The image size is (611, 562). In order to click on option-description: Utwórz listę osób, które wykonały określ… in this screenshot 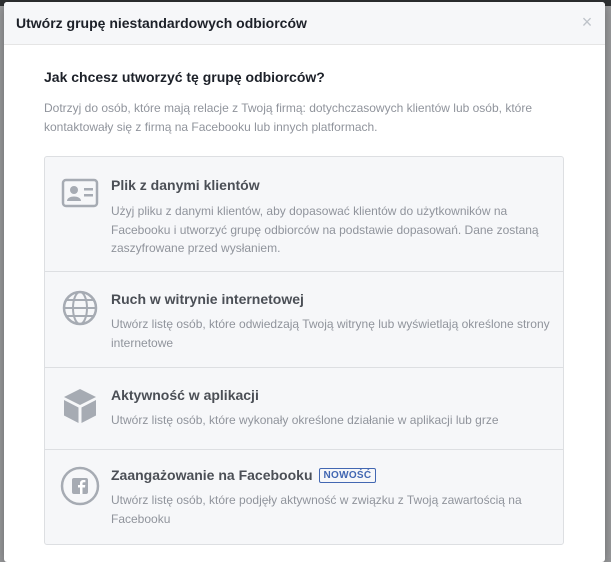, I will do `click(305, 420)`.